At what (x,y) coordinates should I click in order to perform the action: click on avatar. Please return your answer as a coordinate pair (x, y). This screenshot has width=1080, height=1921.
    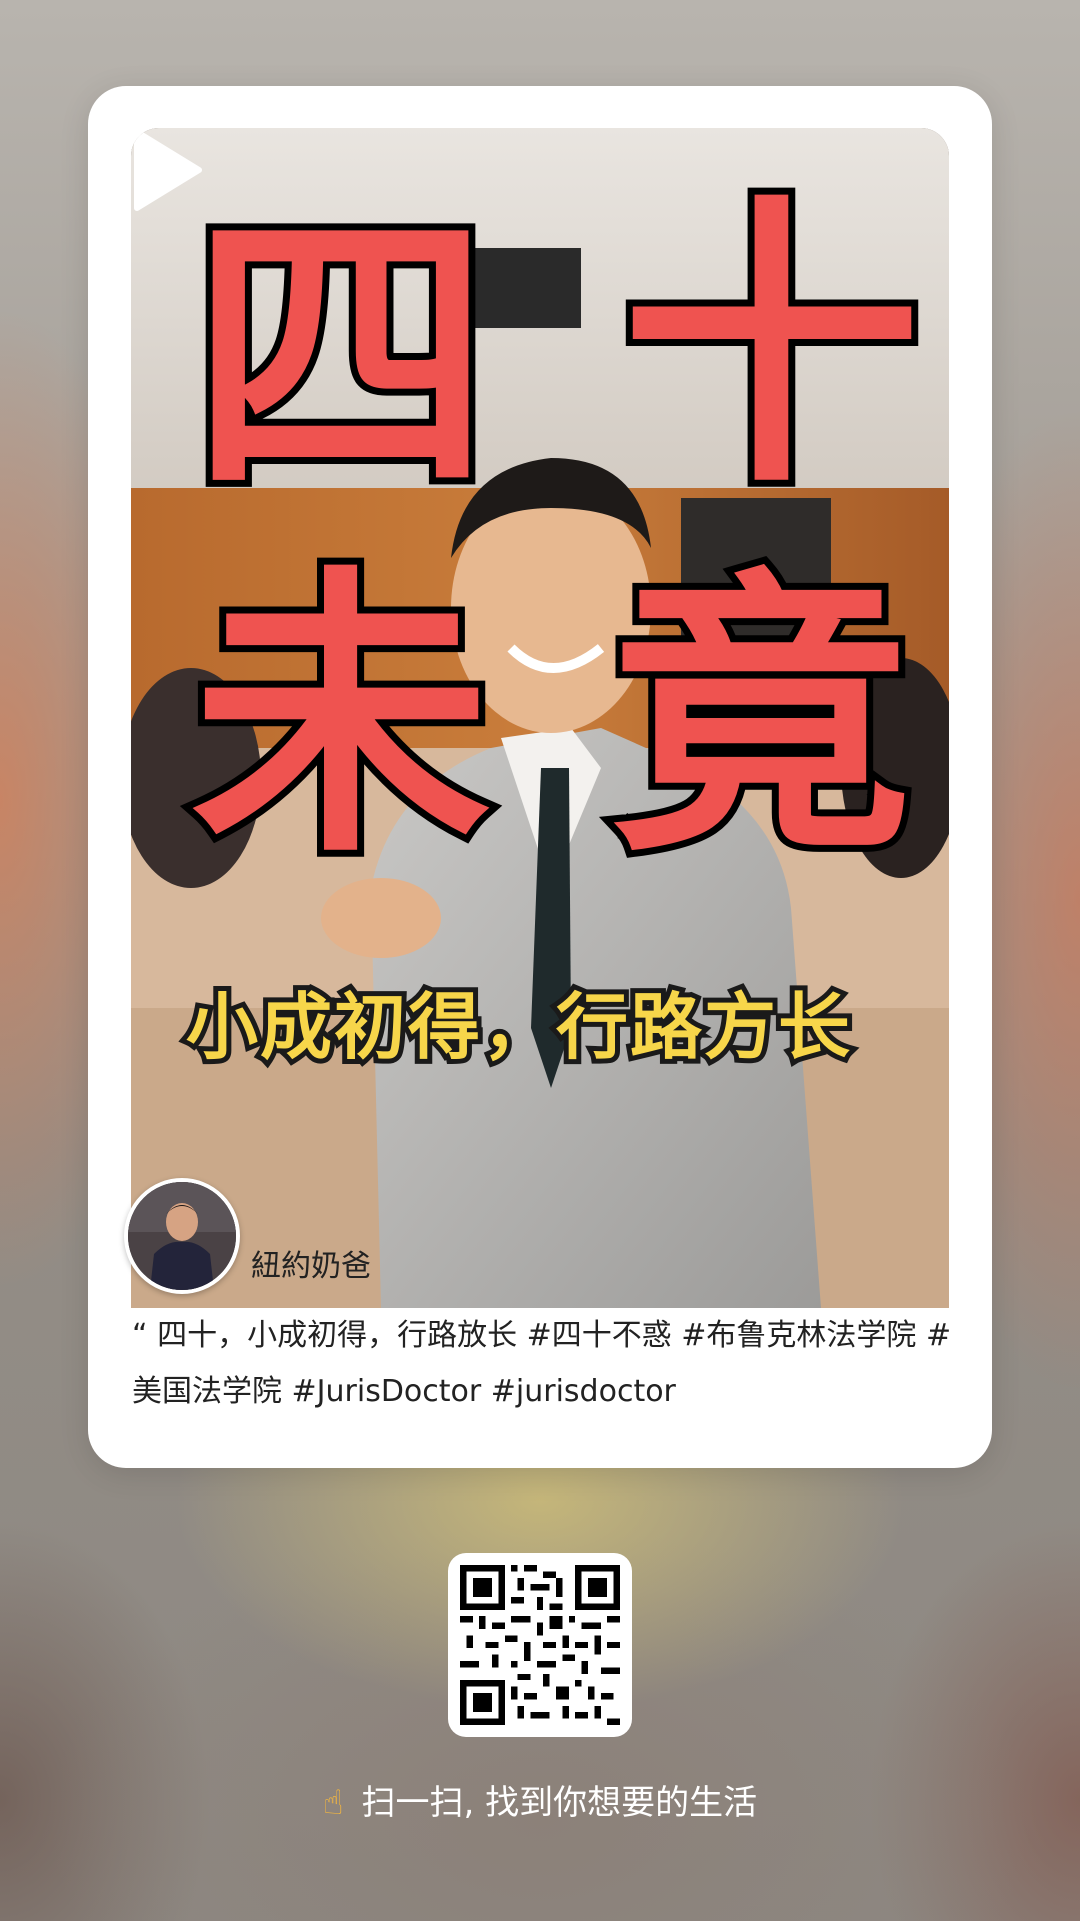
    Looking at the image, I should click on (182, 1236).